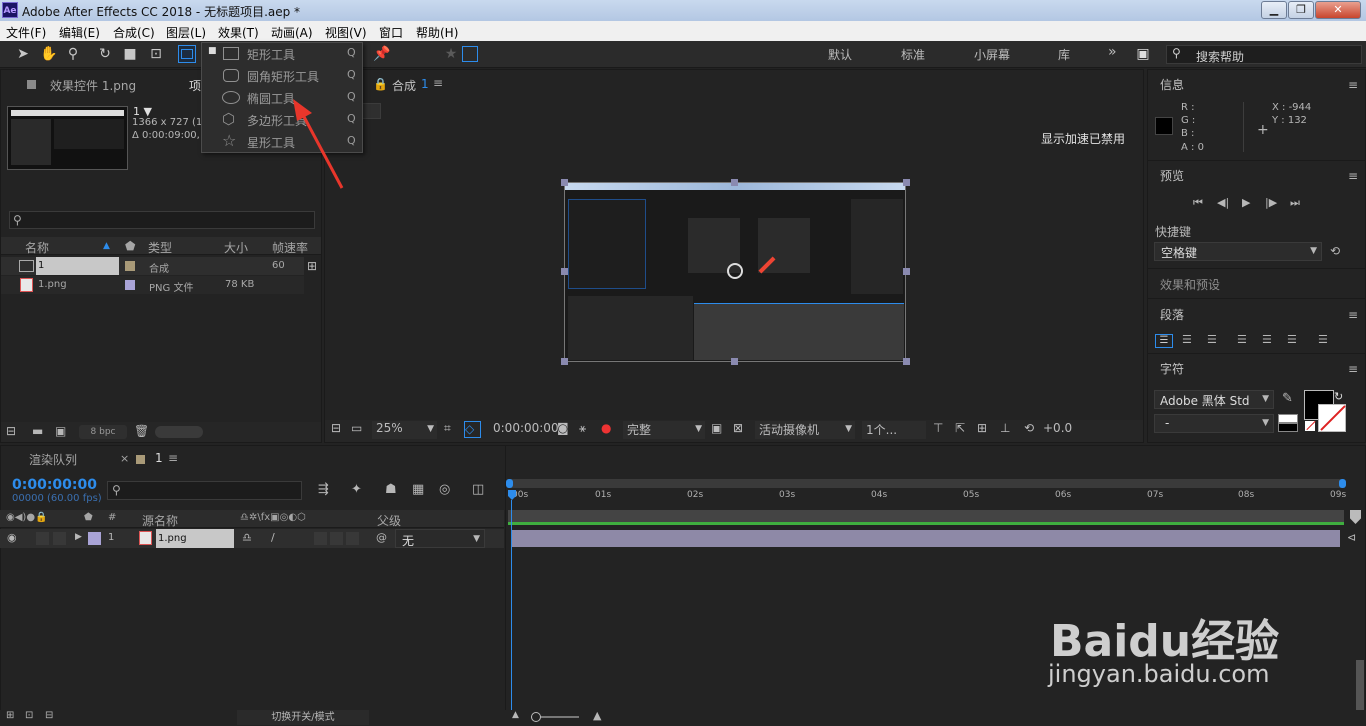 This screenshot has height=726, width=1366. Describe the element at coordinates (1214, 399) in the screenshot. I see `font-family-select: Adobe 黑体 Std ▼` at that location.